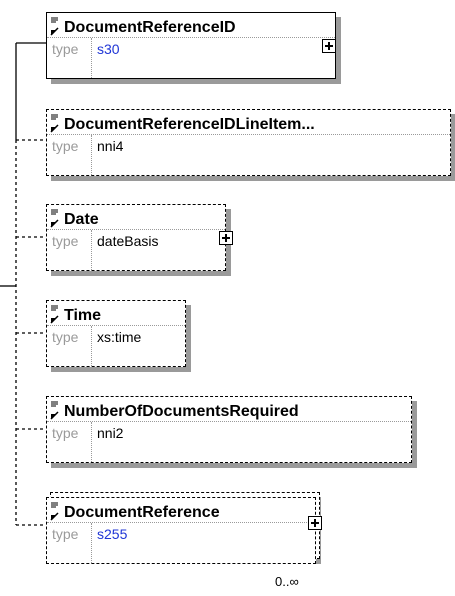  What do you see at coordinates (119, 337) in the screenshot?
I see `type-value: xs:time` at bounding box center [119, 337].